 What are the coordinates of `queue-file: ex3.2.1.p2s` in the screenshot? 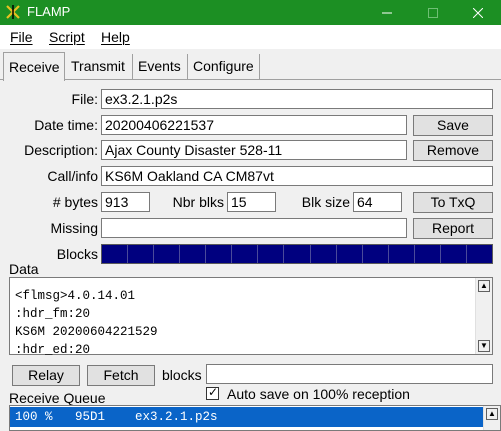 It's located at (176, 417).